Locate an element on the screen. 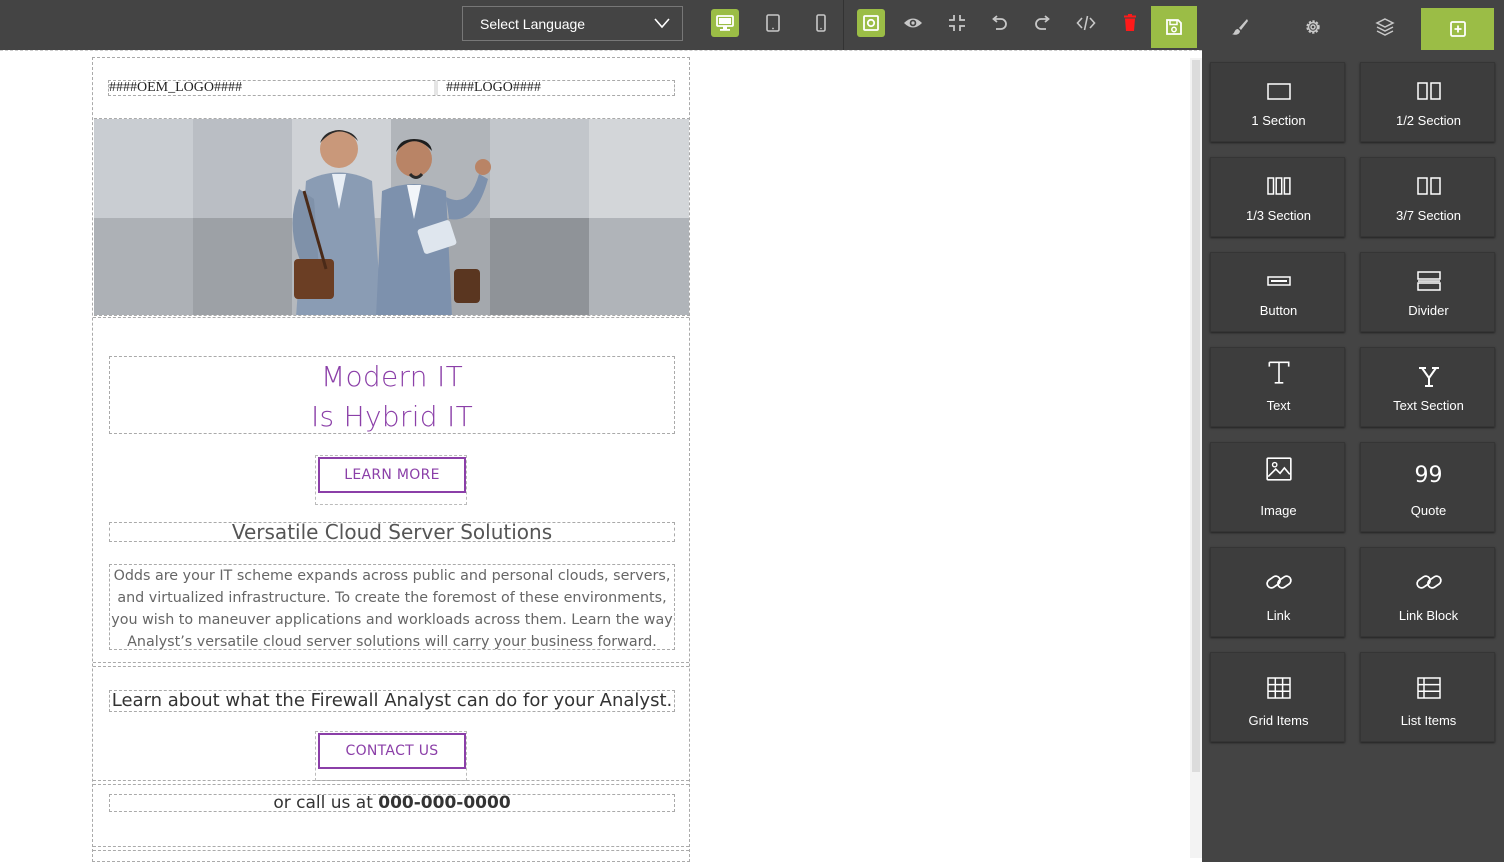 The width and height of the screenshot is (1504, 862). save-button is located at coordinates (1174, 27).